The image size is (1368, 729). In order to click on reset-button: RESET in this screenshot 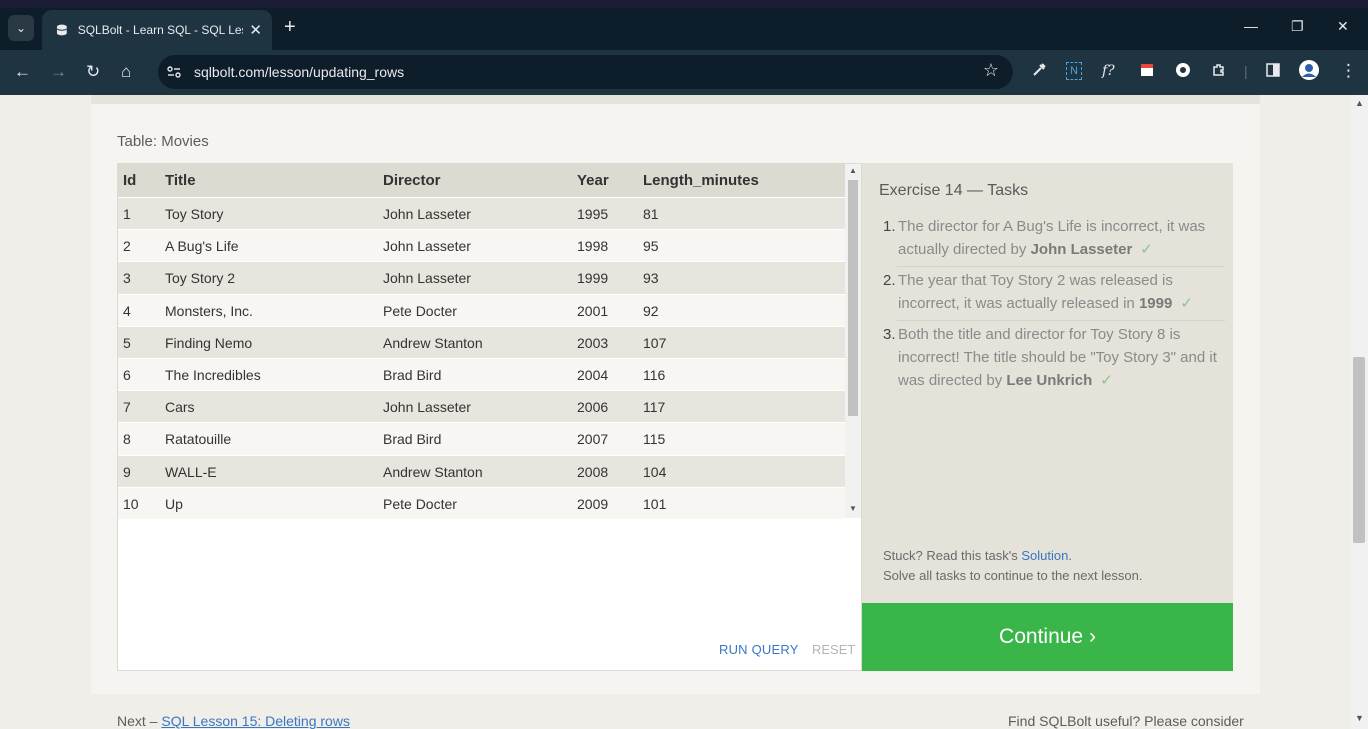, I will do `click(833, 649)`.